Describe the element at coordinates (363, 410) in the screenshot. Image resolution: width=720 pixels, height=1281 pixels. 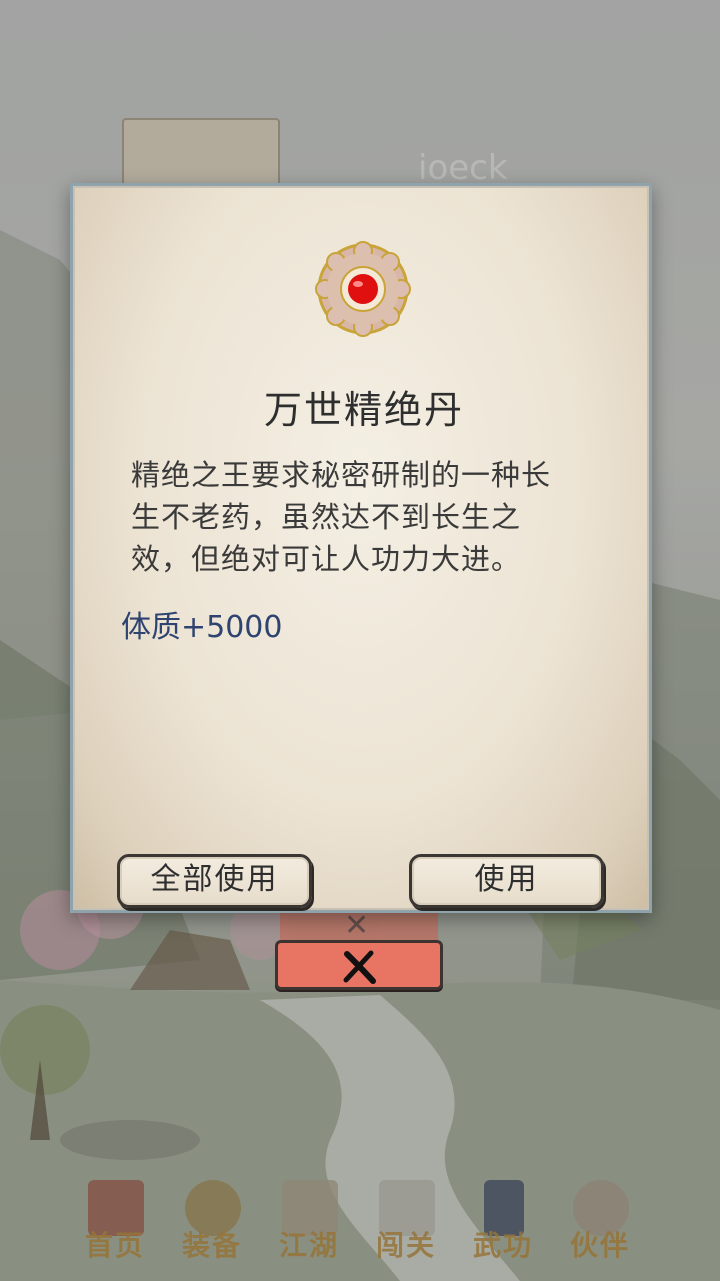
I see `item-title: 万世精绝丹` at that location.